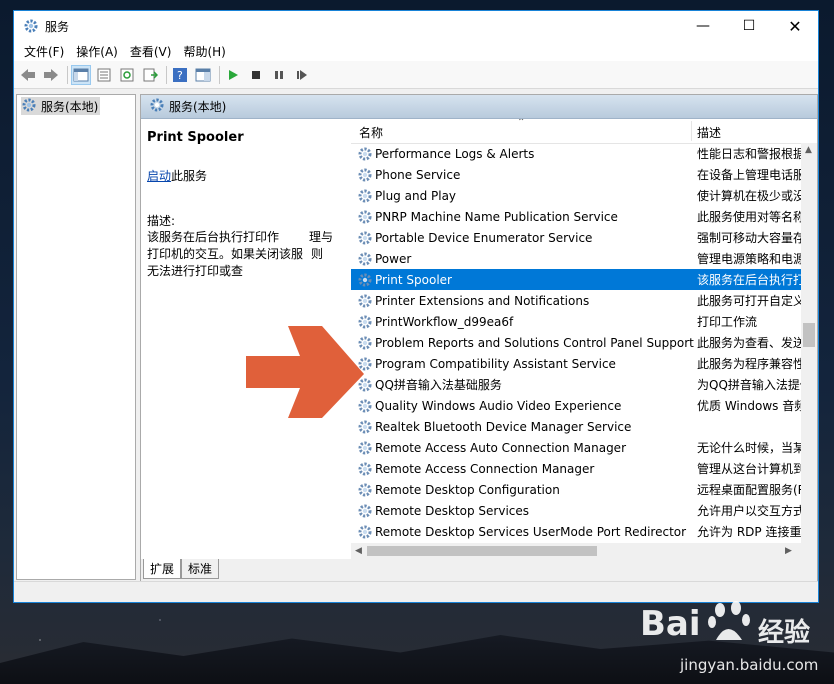 Image resolution: width=834 pixels, height=684 pixels. I want to click on service-name: Remote Access Connection Manager, so click(485, 468).